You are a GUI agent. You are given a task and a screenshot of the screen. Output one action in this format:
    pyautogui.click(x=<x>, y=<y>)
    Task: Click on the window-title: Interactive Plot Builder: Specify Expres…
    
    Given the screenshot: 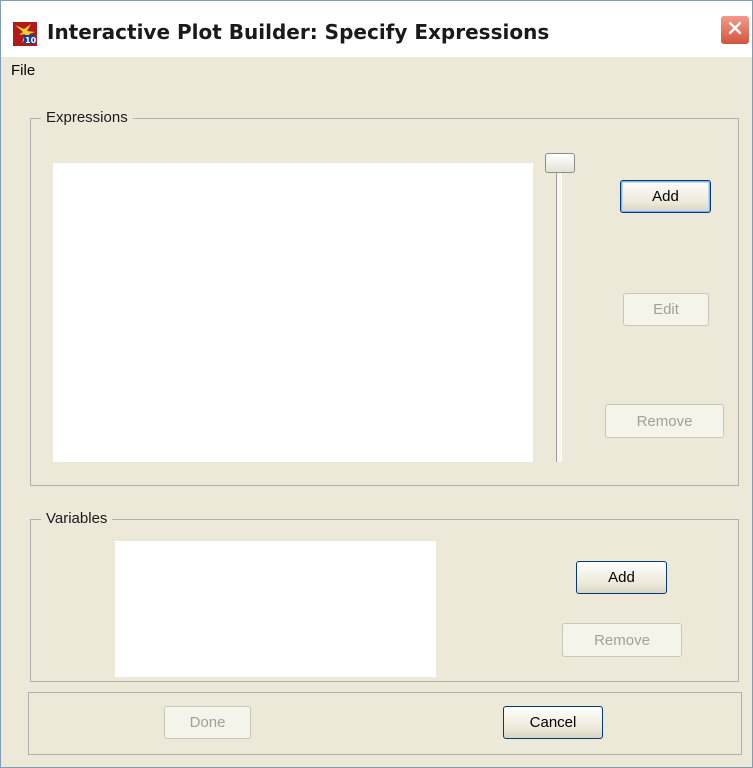 What is the action you would take?
    pyautogui.click(x=298, y=32)
    